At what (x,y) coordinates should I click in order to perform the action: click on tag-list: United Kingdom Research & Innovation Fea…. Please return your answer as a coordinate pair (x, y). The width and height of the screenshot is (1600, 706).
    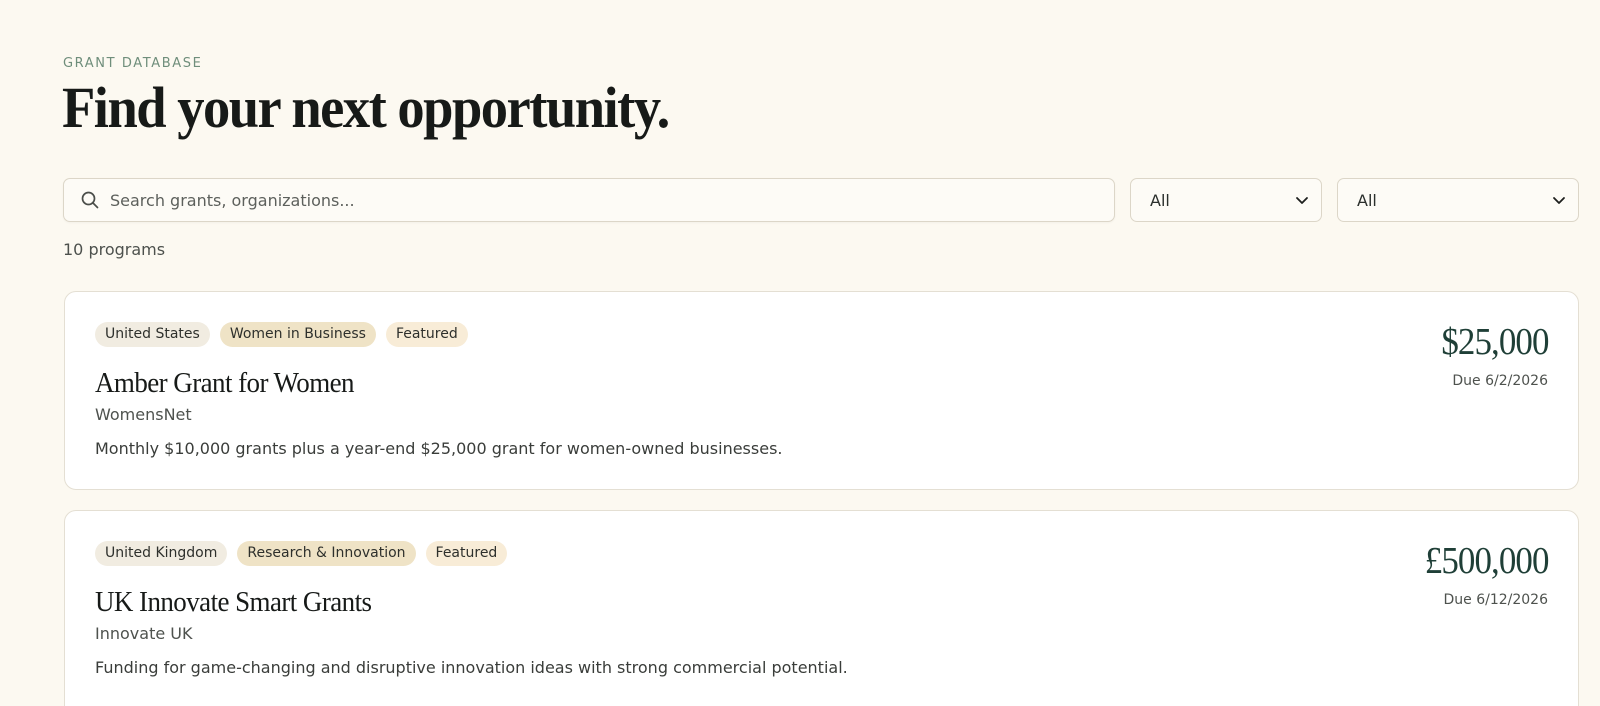
    Looking at the image, I should click on (301, 553).